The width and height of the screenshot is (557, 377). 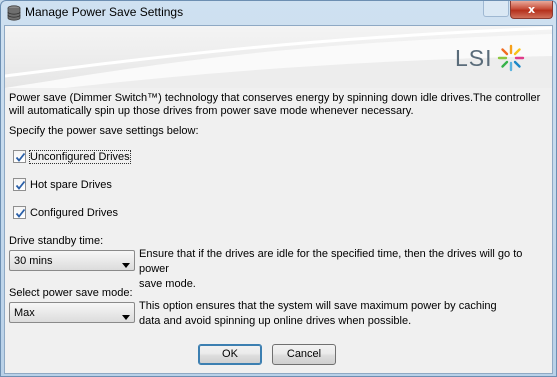 I want to click on checkbox-unconfigured-drives: Unconfigured Drives, so click(x=72, y=156).